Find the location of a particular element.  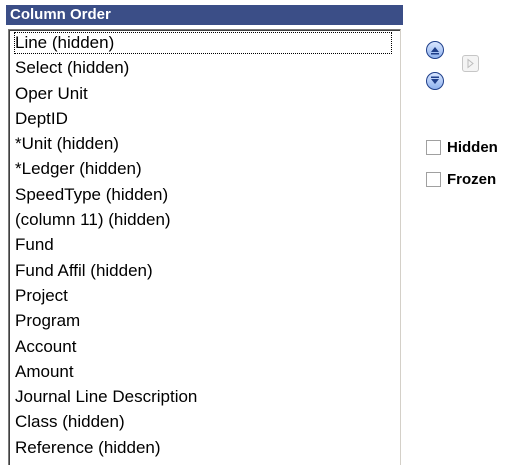

list-item: *Unit (hidden) is located at coordinates (204, 143).